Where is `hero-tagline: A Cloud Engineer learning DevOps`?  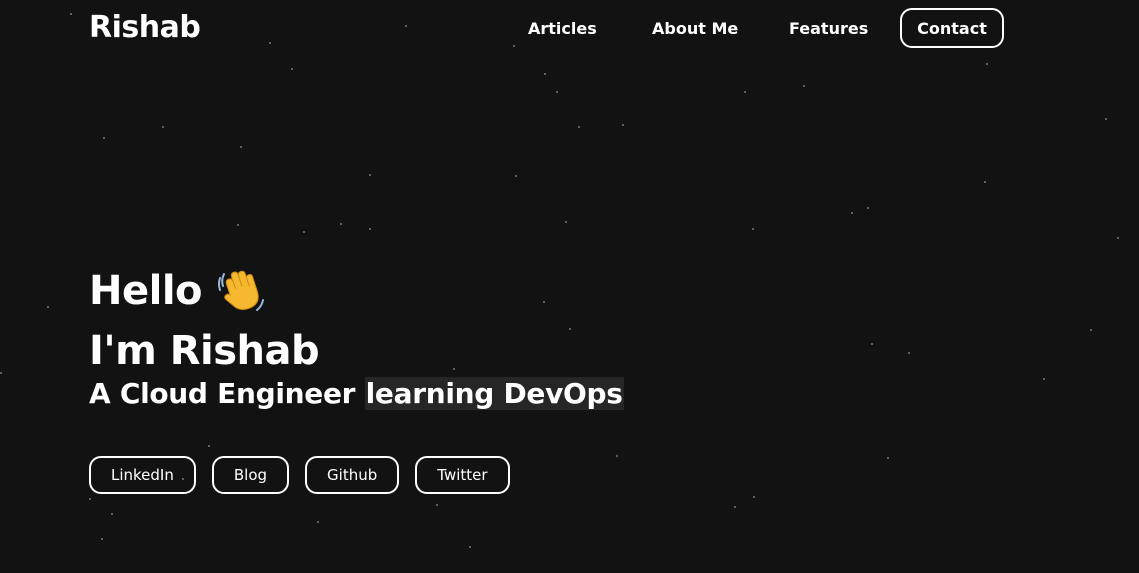 hero-tagline: A Cloud Engineer learning DevOps is located at coordinates (356, 394).